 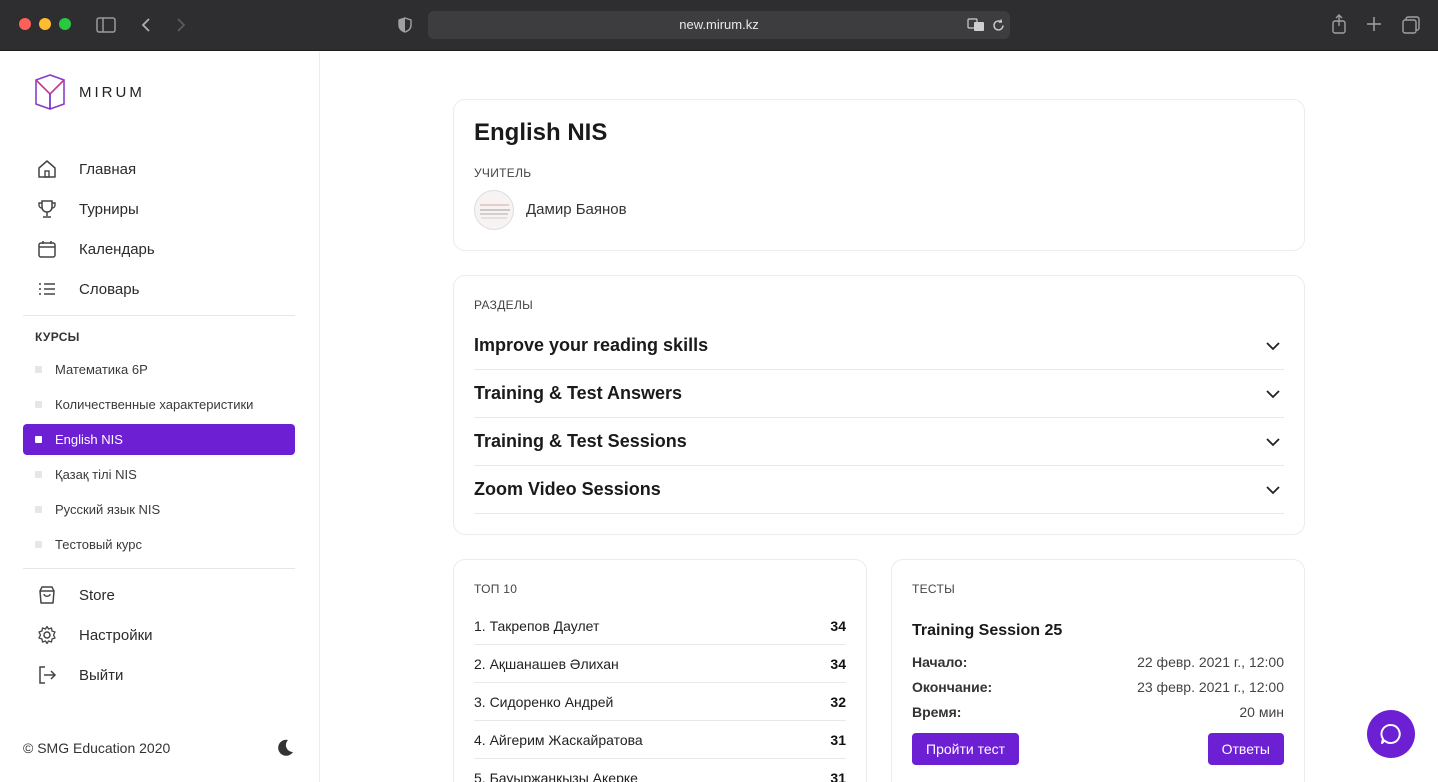 I want to click on start-label: Начало:, so click(x=940, y=662).